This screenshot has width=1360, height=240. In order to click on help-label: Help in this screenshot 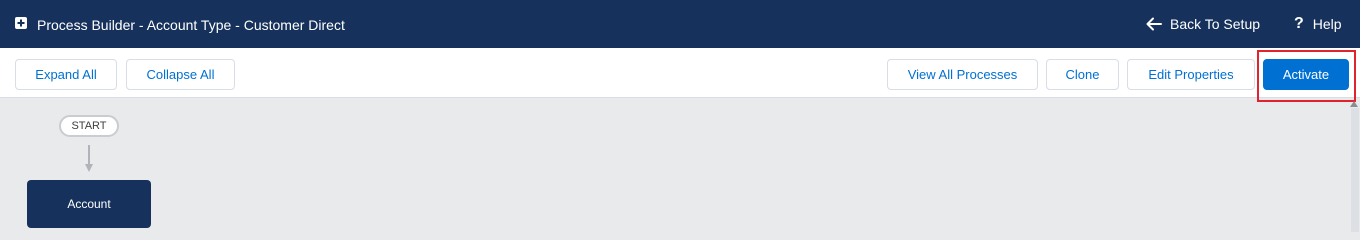, I will do `click(1327, 24)`.